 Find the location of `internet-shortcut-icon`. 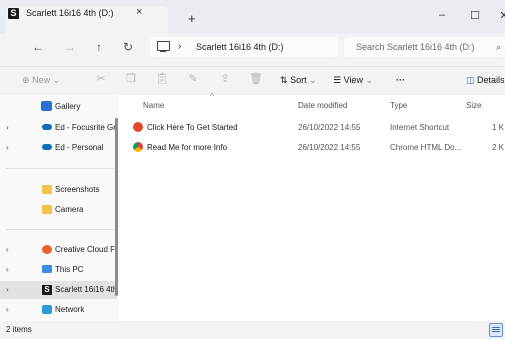

internet-shortcut-icon is located at coordinates (138, 127).